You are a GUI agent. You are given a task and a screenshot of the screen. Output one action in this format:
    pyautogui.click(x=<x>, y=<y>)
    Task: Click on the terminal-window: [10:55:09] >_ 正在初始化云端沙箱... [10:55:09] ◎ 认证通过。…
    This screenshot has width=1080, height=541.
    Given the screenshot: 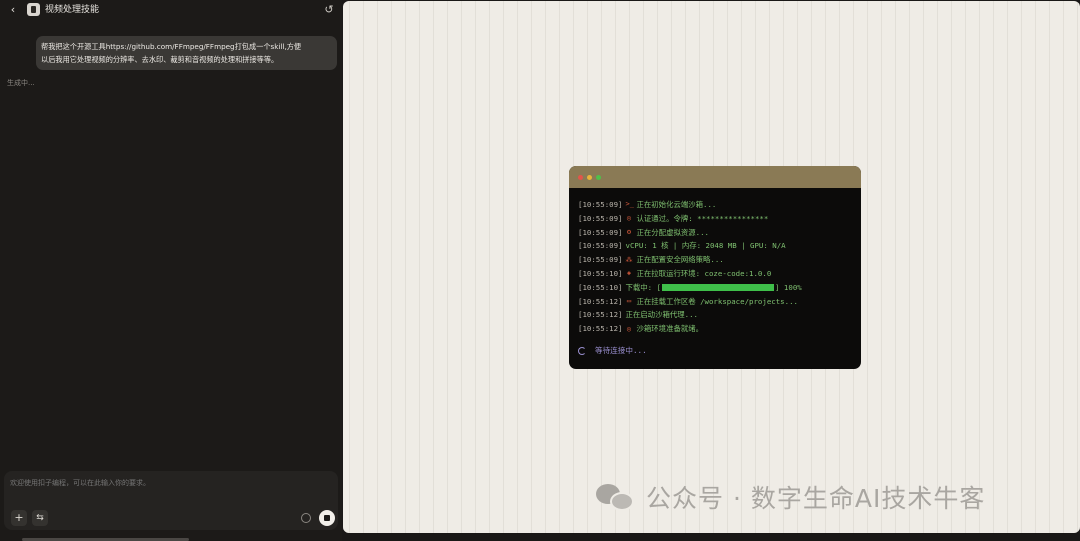 What is the action you would take?
    pyautogui.click(x=715, y=267)
    